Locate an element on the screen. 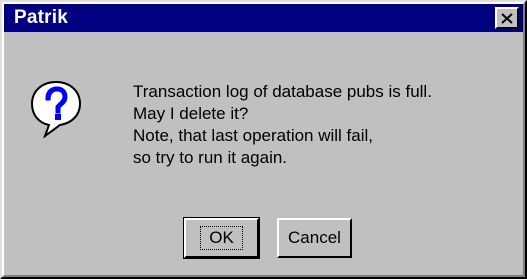  close-button is located at coordinates (507, 18).